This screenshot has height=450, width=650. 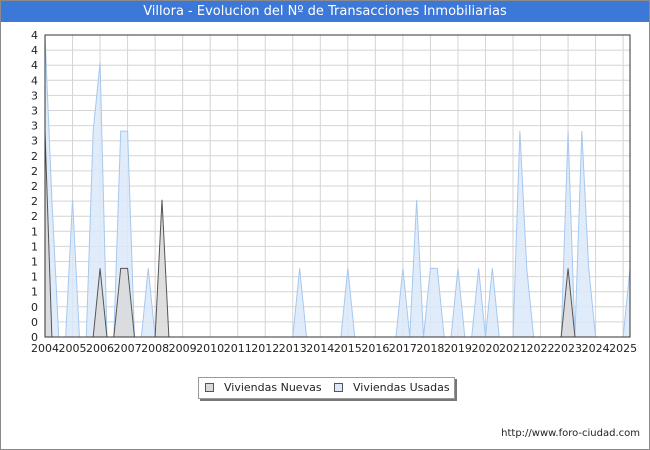 I want to click on legend-label-usadas: Viviendas Usadas, so click(x=401, y=387).